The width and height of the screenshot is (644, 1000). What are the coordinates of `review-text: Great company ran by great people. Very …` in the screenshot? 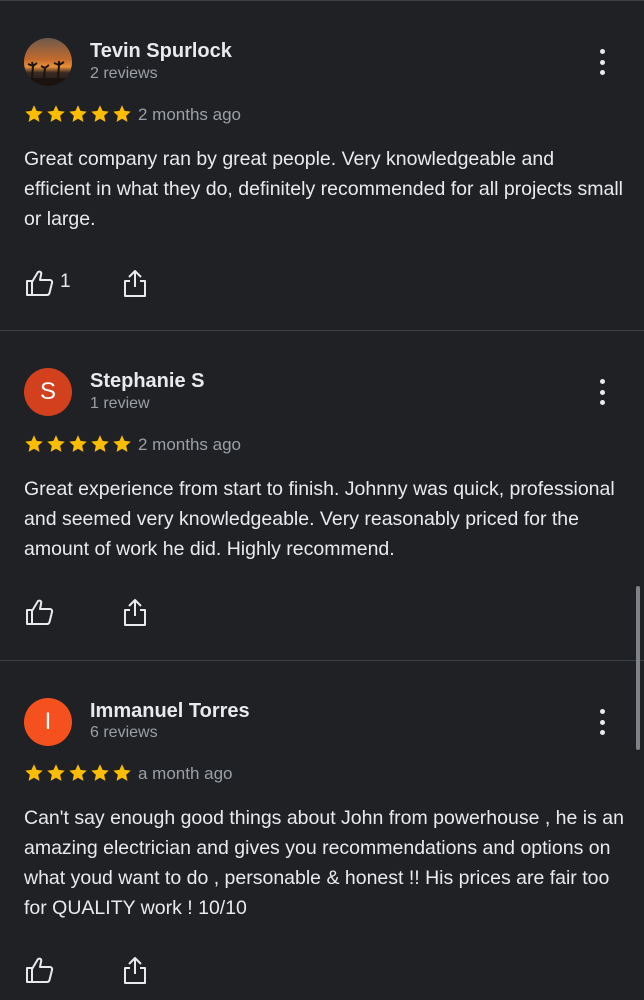 It's located at (324, 189).